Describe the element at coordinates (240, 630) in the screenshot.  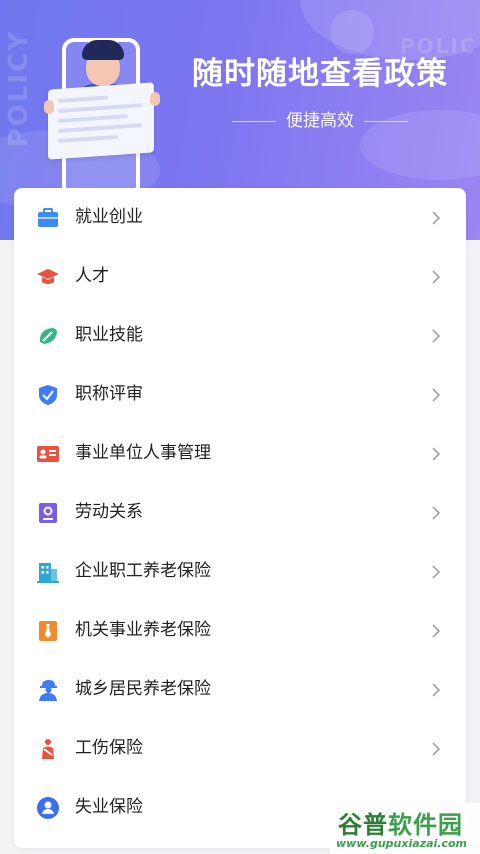
I see `menu-item-government-pension: 机关事业养老保险` at that location.